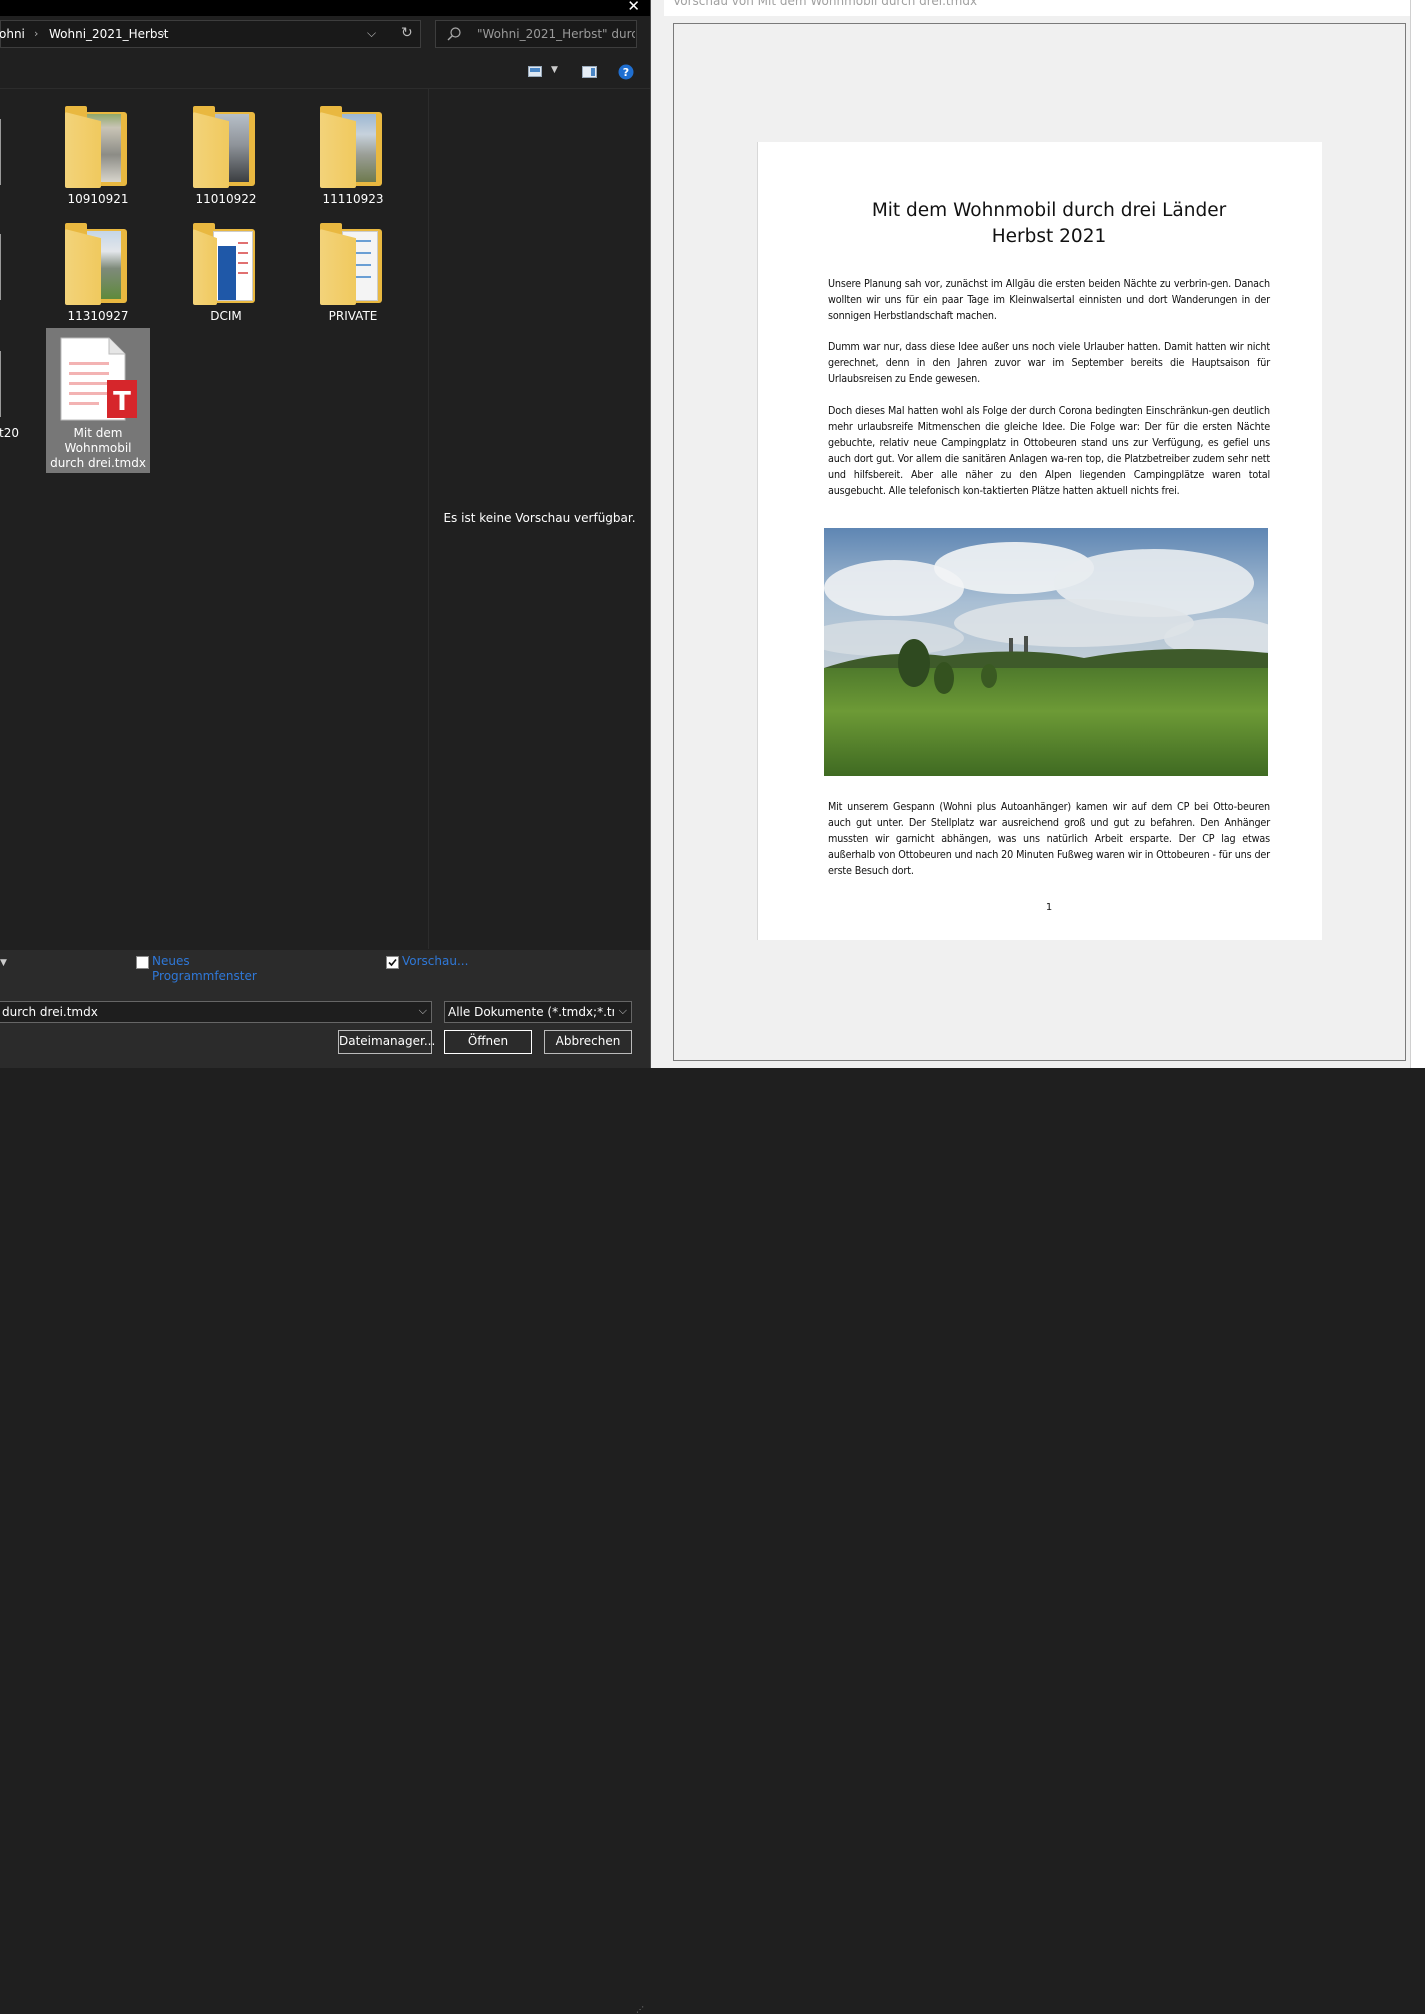  Describe the element at coordinates (98, 199) in the screenshot. I see `item-label: 10910921` at that location.